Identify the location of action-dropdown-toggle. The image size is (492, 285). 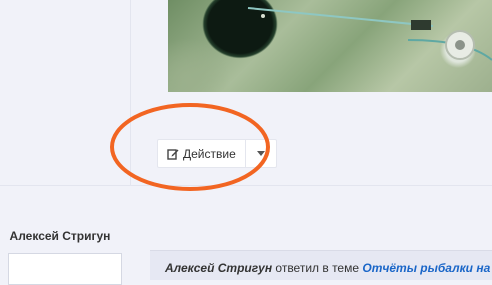
(260, 153).